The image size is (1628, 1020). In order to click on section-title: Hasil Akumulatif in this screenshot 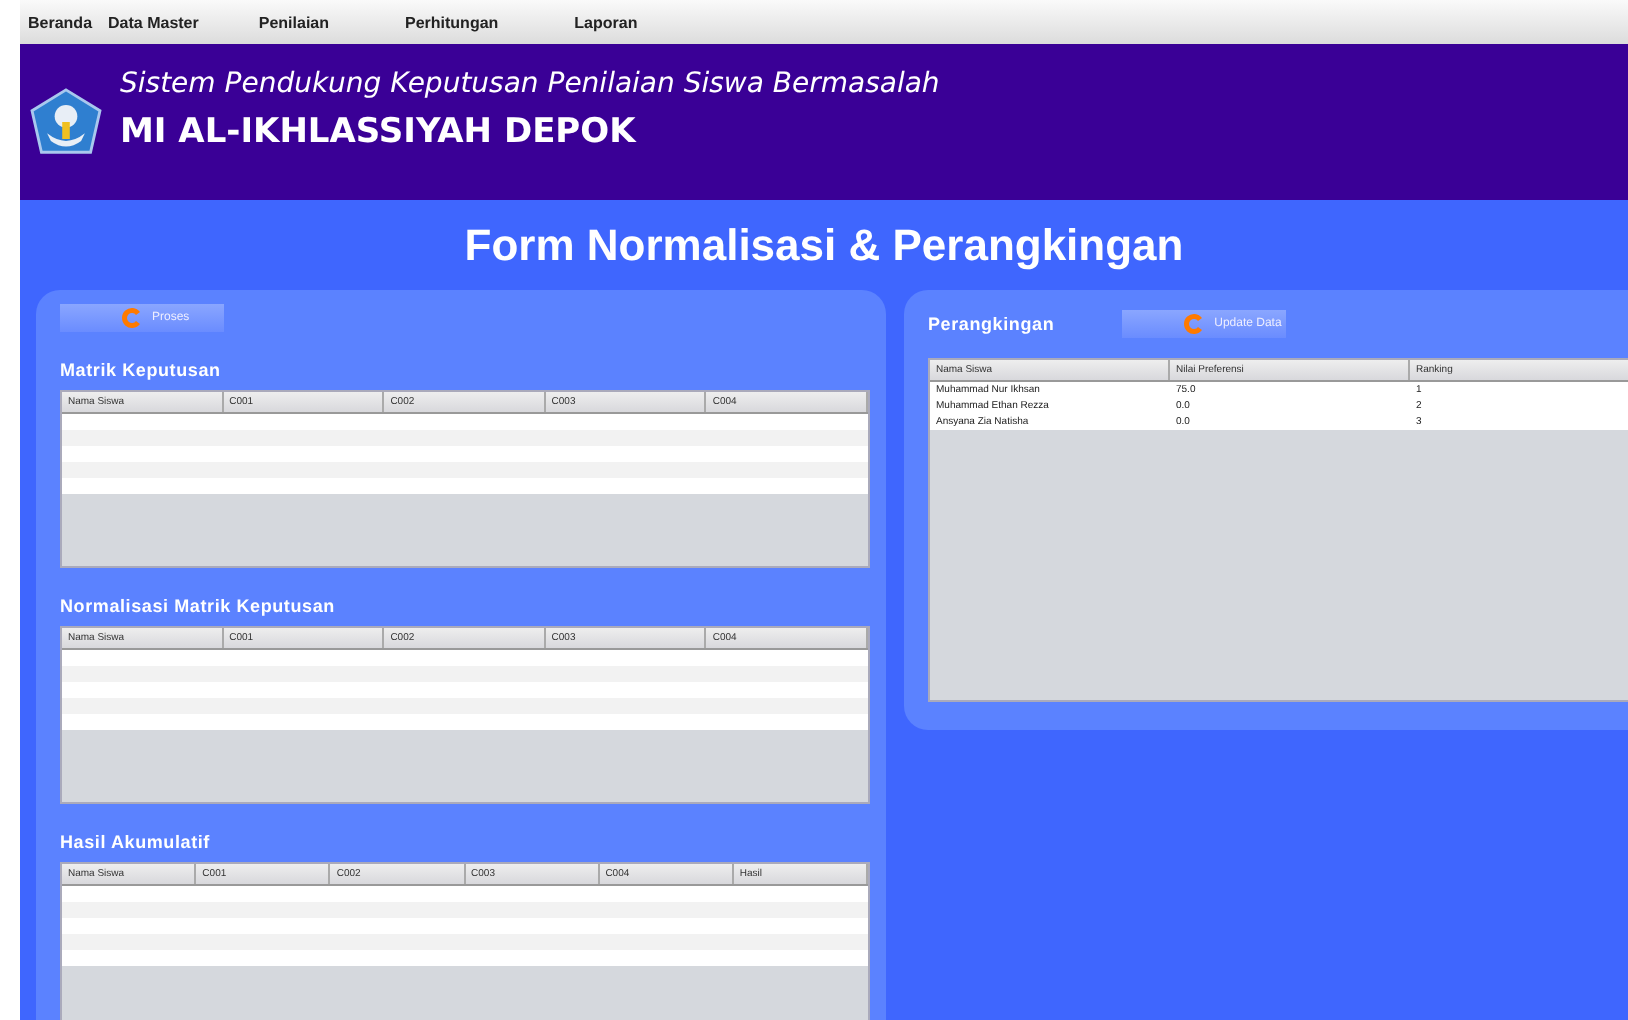, I will do `click(135, 842)`.